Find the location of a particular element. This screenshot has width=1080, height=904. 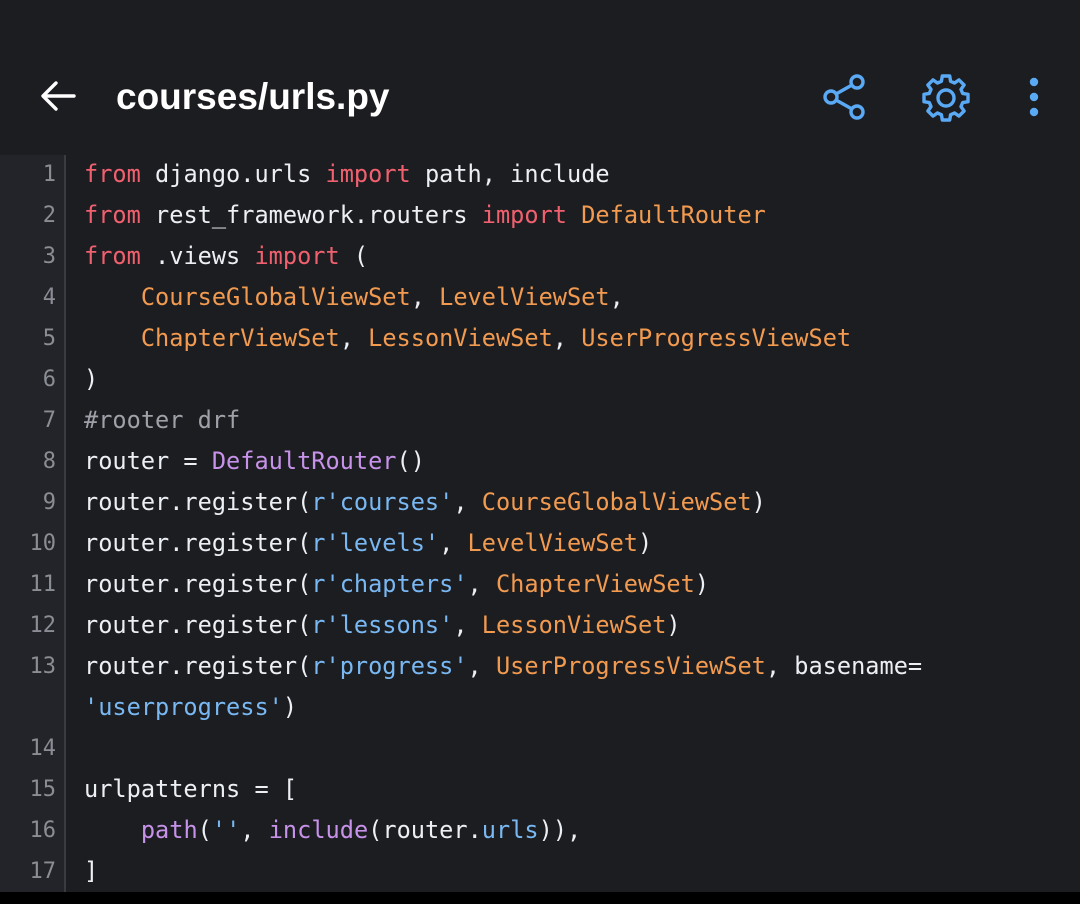

line-number: 15 is located at coordinates (43, 789).